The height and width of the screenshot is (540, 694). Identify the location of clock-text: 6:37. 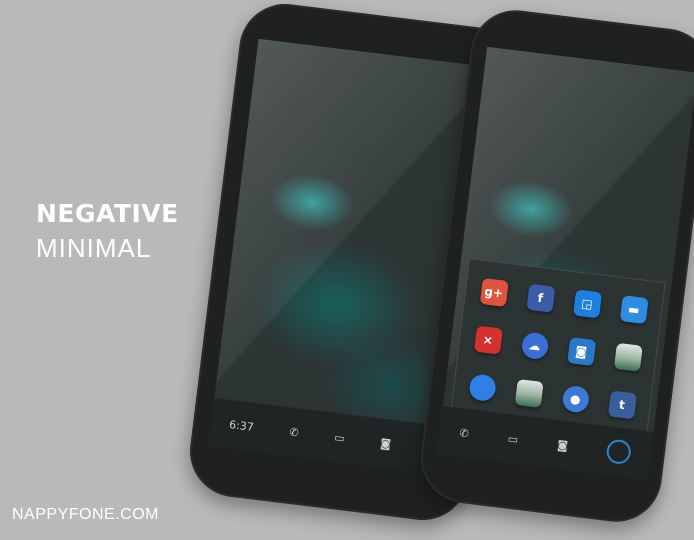
(241, 425).